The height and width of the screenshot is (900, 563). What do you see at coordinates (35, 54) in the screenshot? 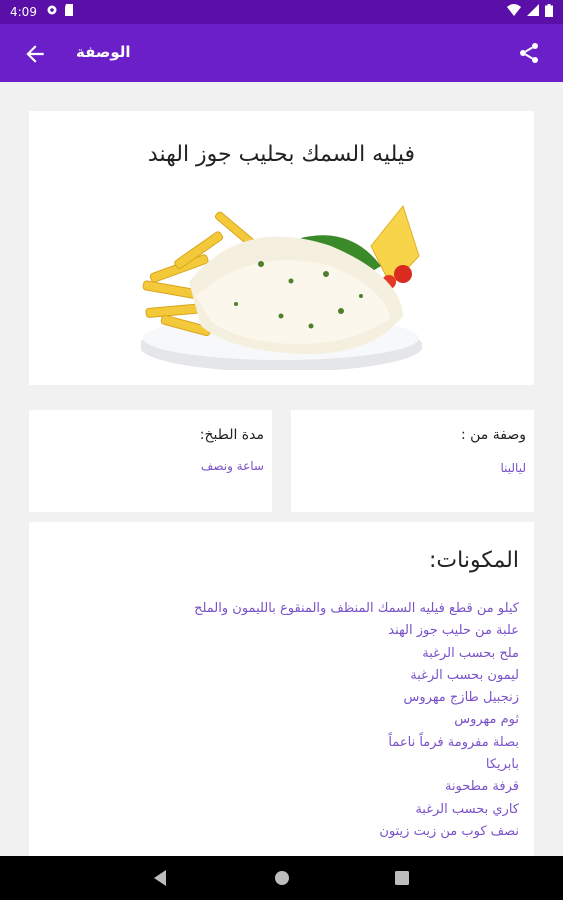
I see `back-arrow-icon` at bounding box center [35, 54].